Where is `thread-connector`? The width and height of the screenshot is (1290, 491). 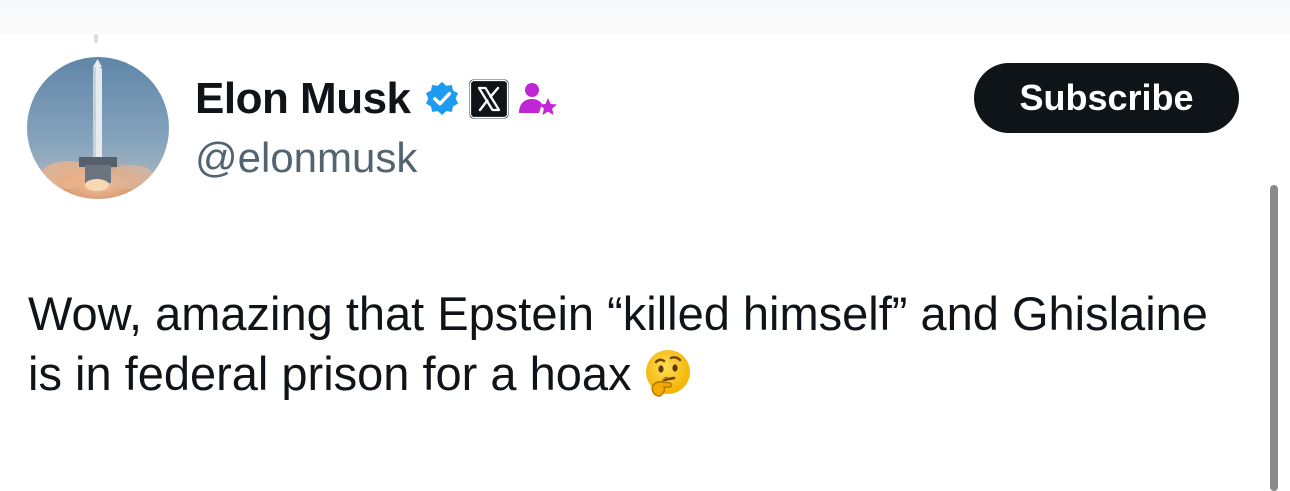 thread-connector is located at coordinates (96, 38).